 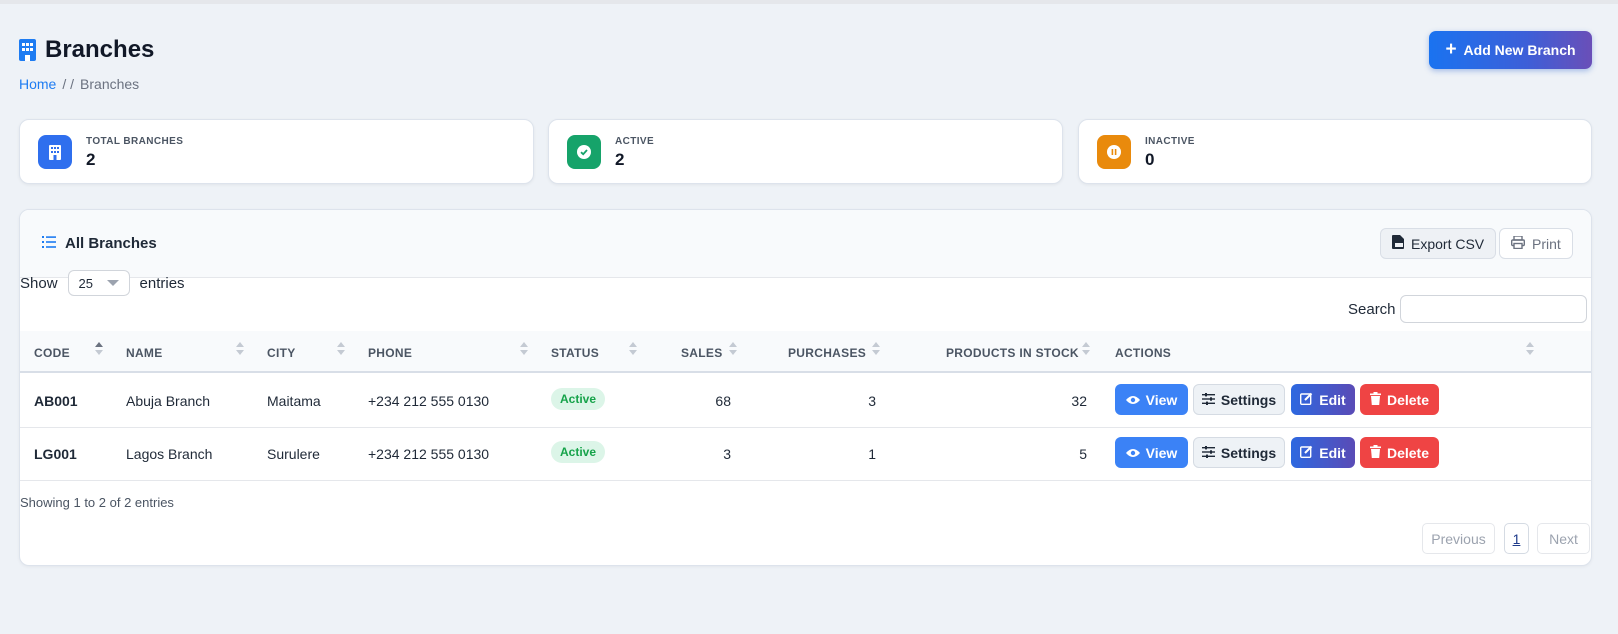 I want to click on card-header: All Branches Export CSV Print, so click(x=805, y=244).